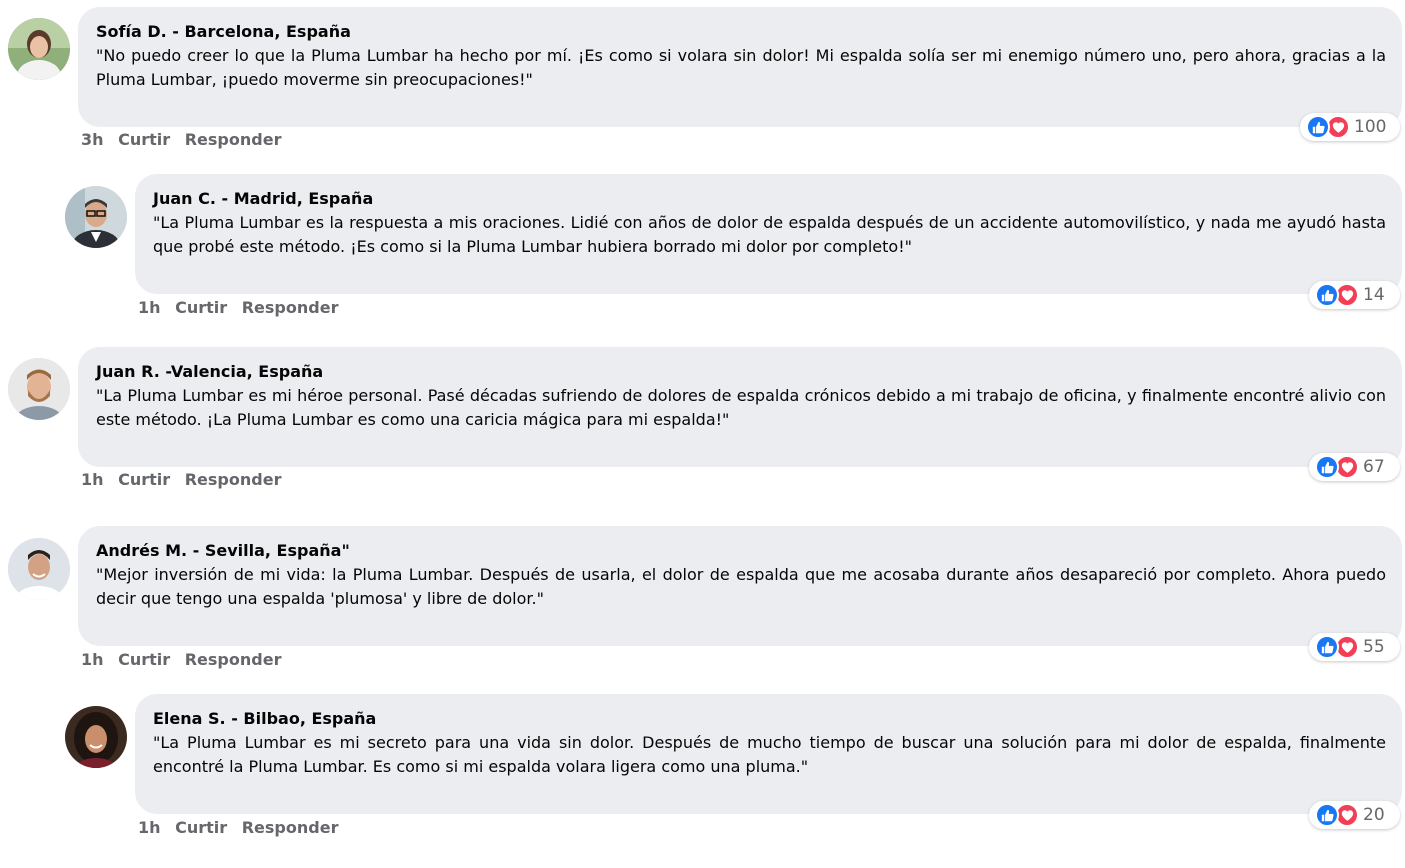 The width and height of the screenshot is (1405, 868). What do you see at coordinates (1354, 647) in the screenshot?
I see `reactions-summary: 55` at bounding box center [1354, 647].